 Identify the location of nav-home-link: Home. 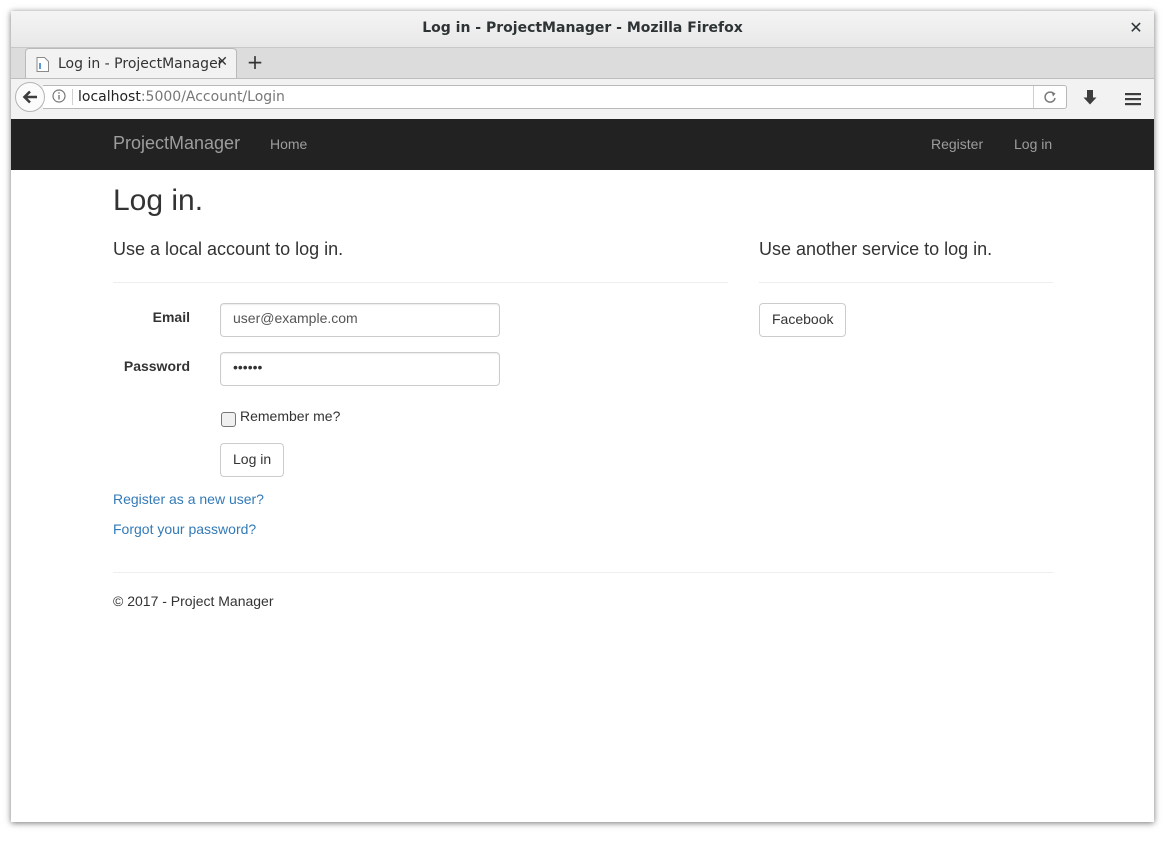
(288, 144).